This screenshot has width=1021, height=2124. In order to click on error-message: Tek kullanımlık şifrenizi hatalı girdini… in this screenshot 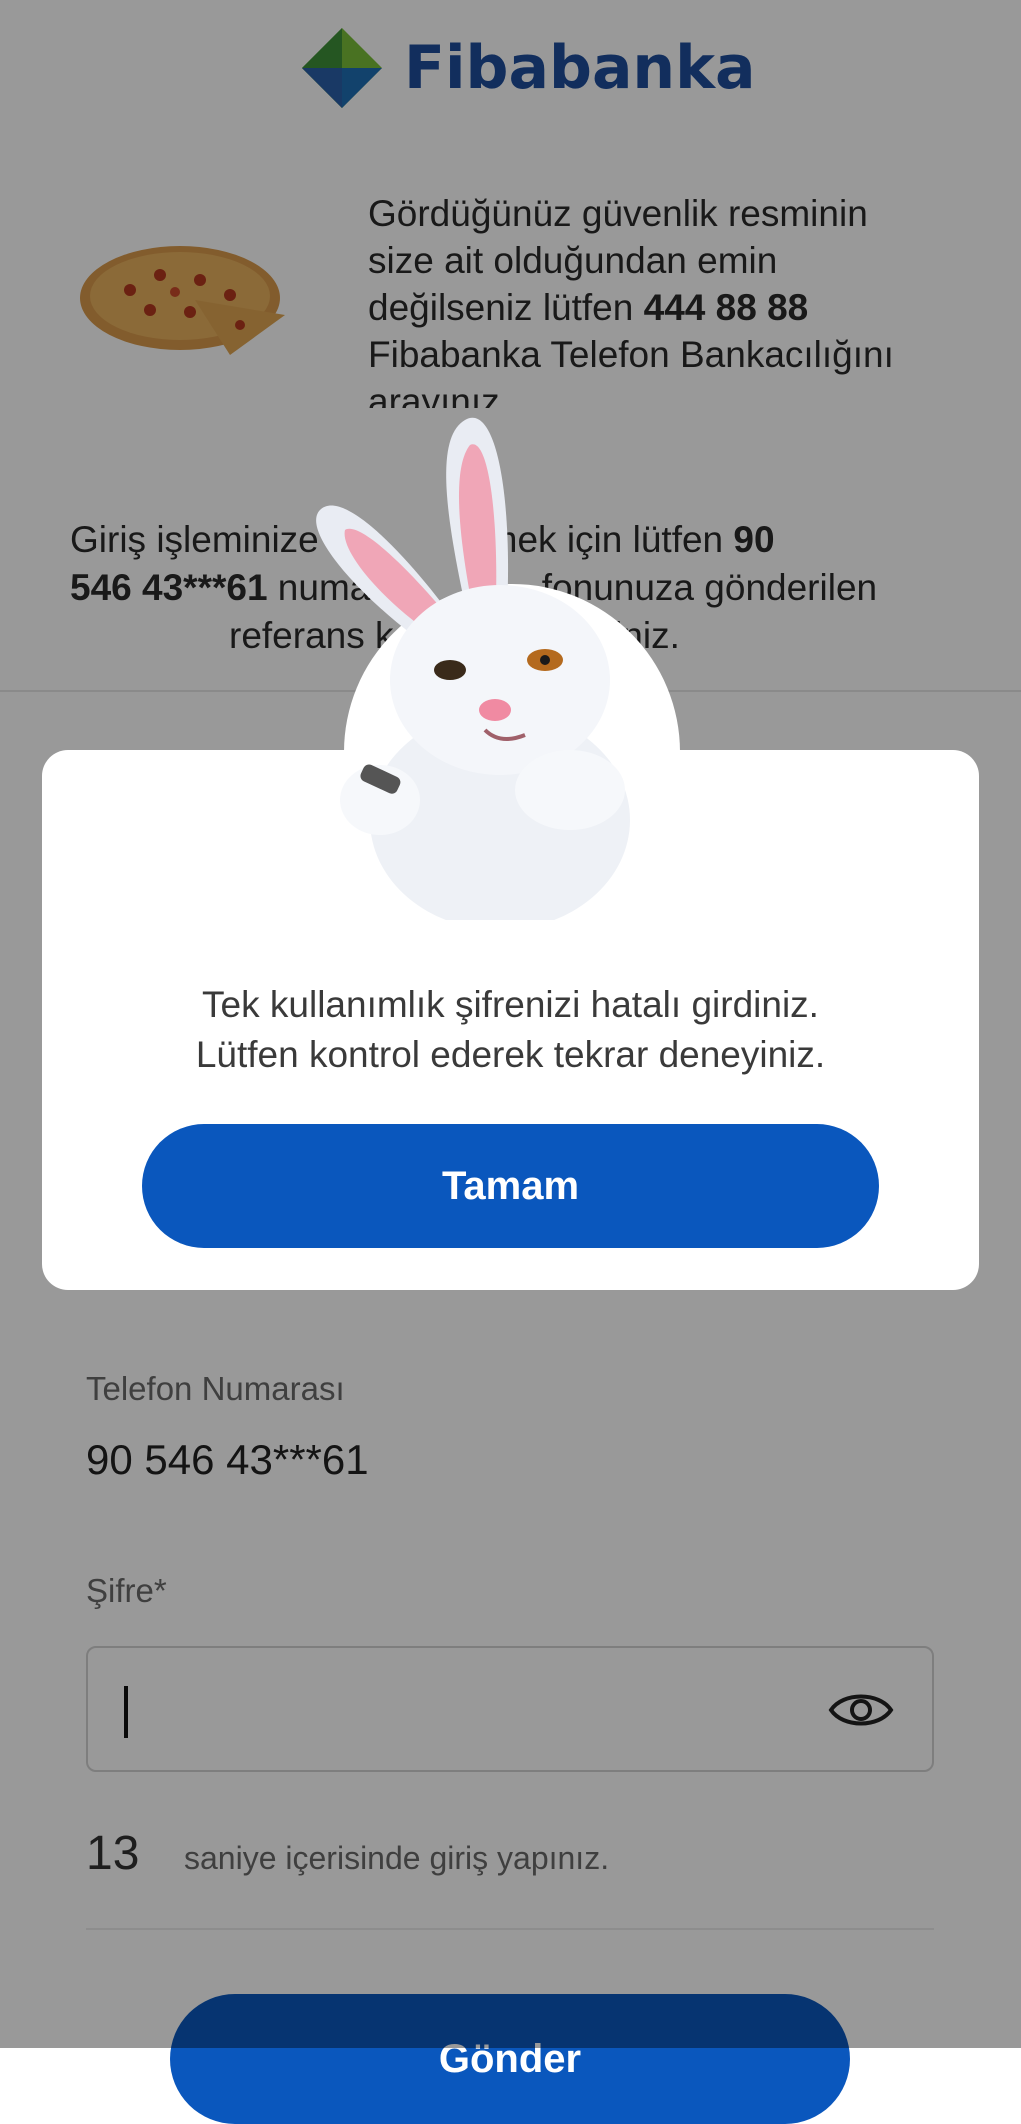, I will do `click(510, 1029)`.